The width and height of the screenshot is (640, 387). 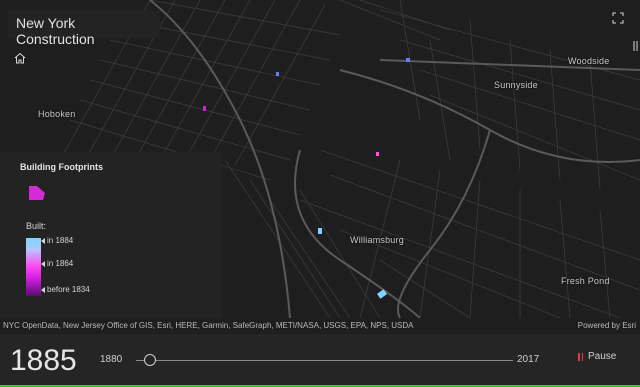 What do you see at coordinates (61, 167) in the screenshot?
I see `legend-layer-title: Building Footprints` at bounding box center [61, 167].